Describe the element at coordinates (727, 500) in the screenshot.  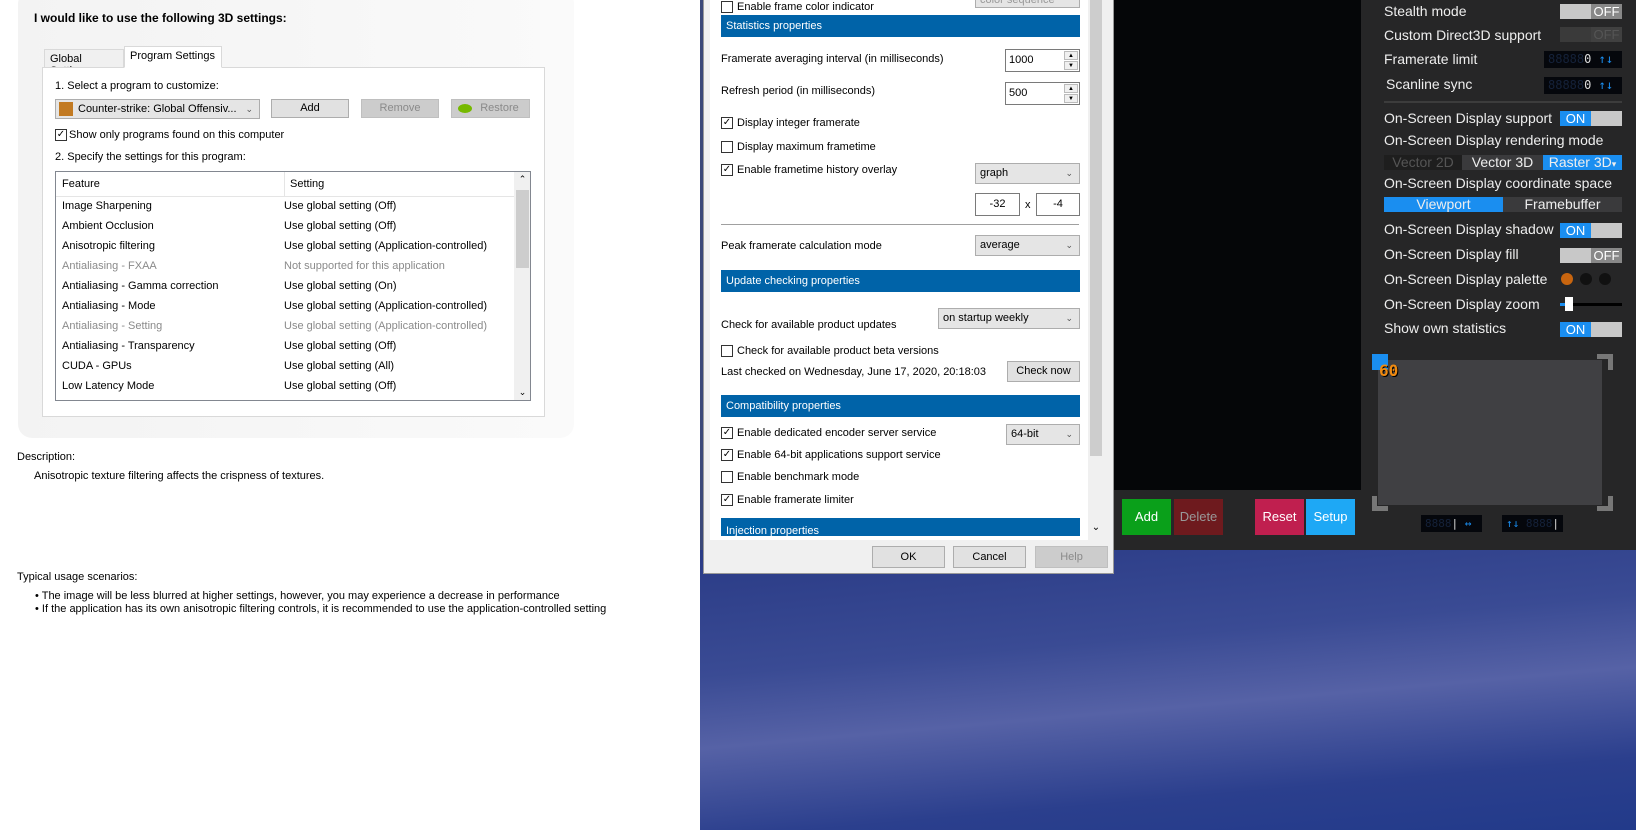
I see `framerate-limiter-checkbox: ✓` at that location.